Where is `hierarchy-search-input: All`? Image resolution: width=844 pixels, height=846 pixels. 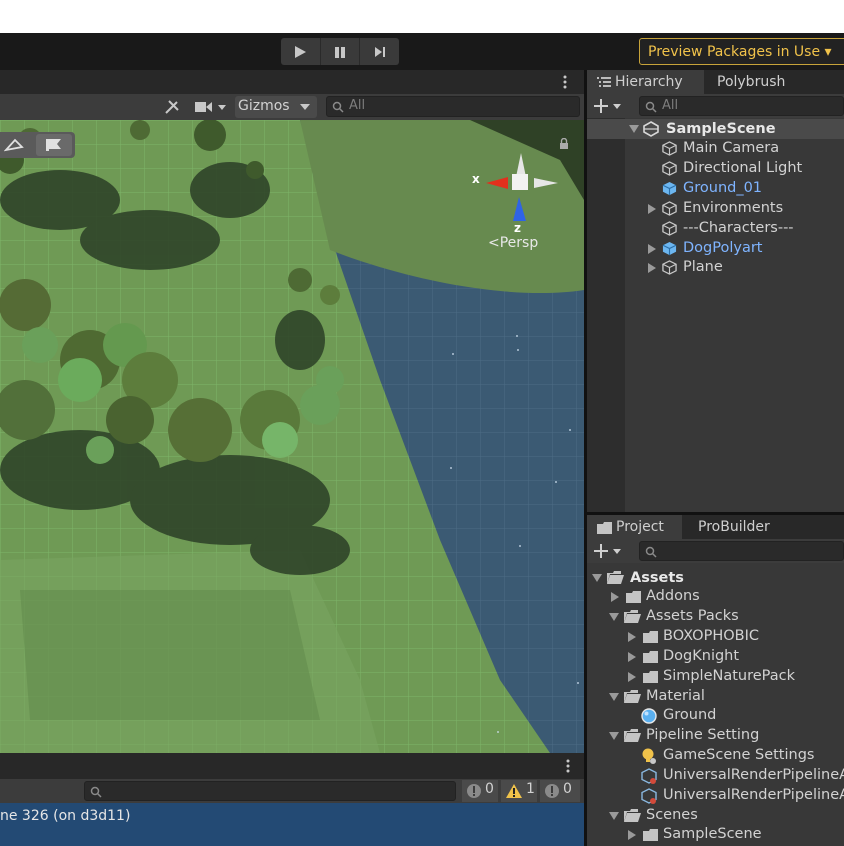
hierarchy-search-input: All is located at coordinates (741, 106).